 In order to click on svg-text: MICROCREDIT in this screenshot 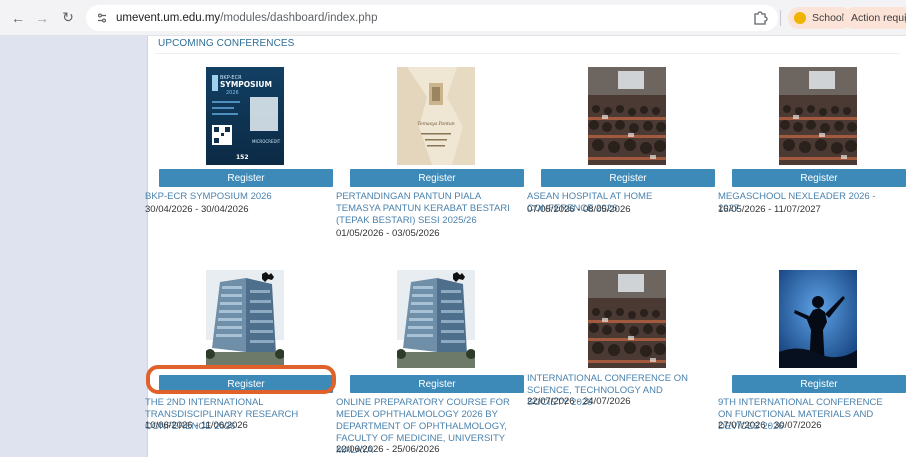, I will do `click(266, 141)`.